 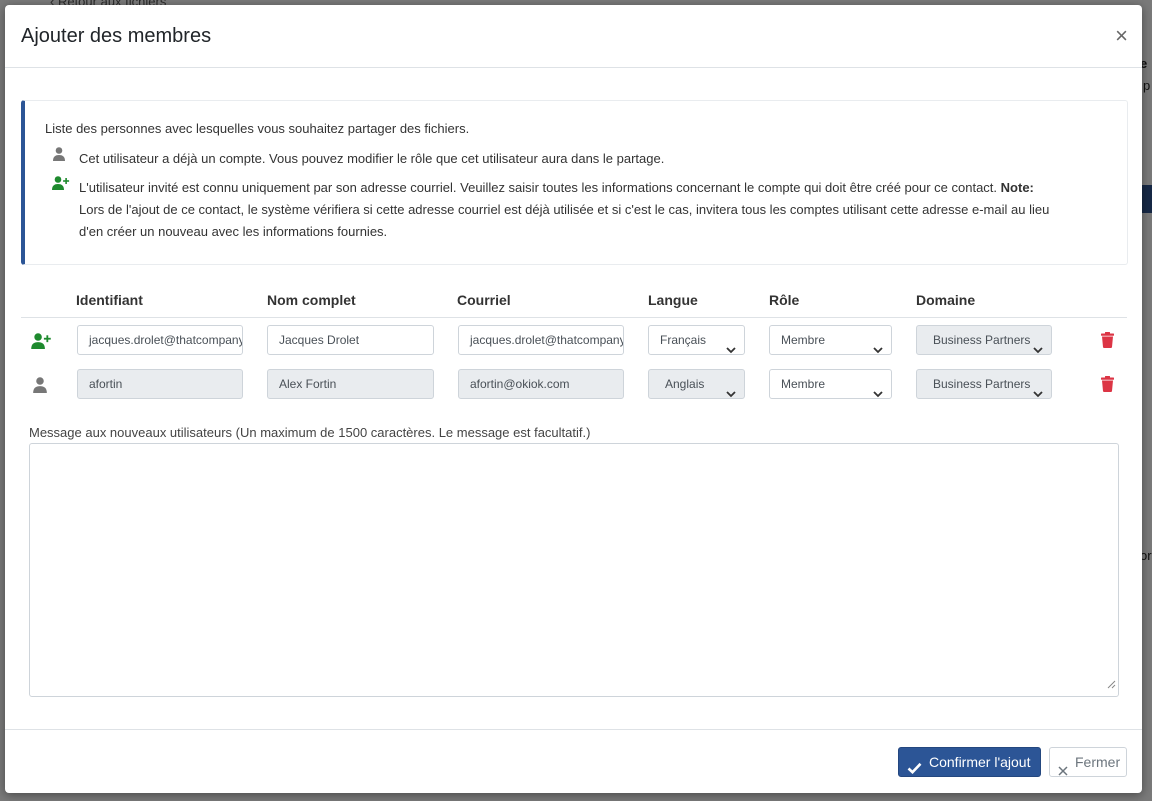 I want to click on close-button: Fermer, so click(x=1088, y=762).